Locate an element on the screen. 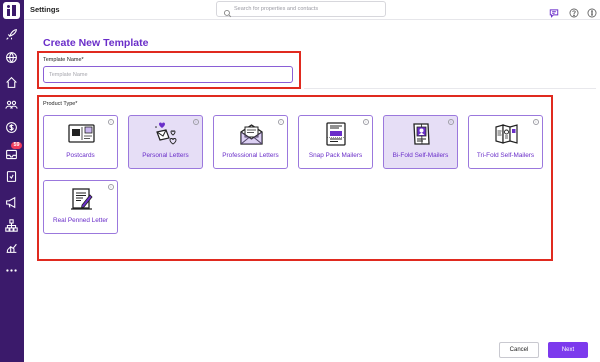 The height and width of the screenshot is (362, 600). penned-letter-icon is located at coordinates (81, 199).